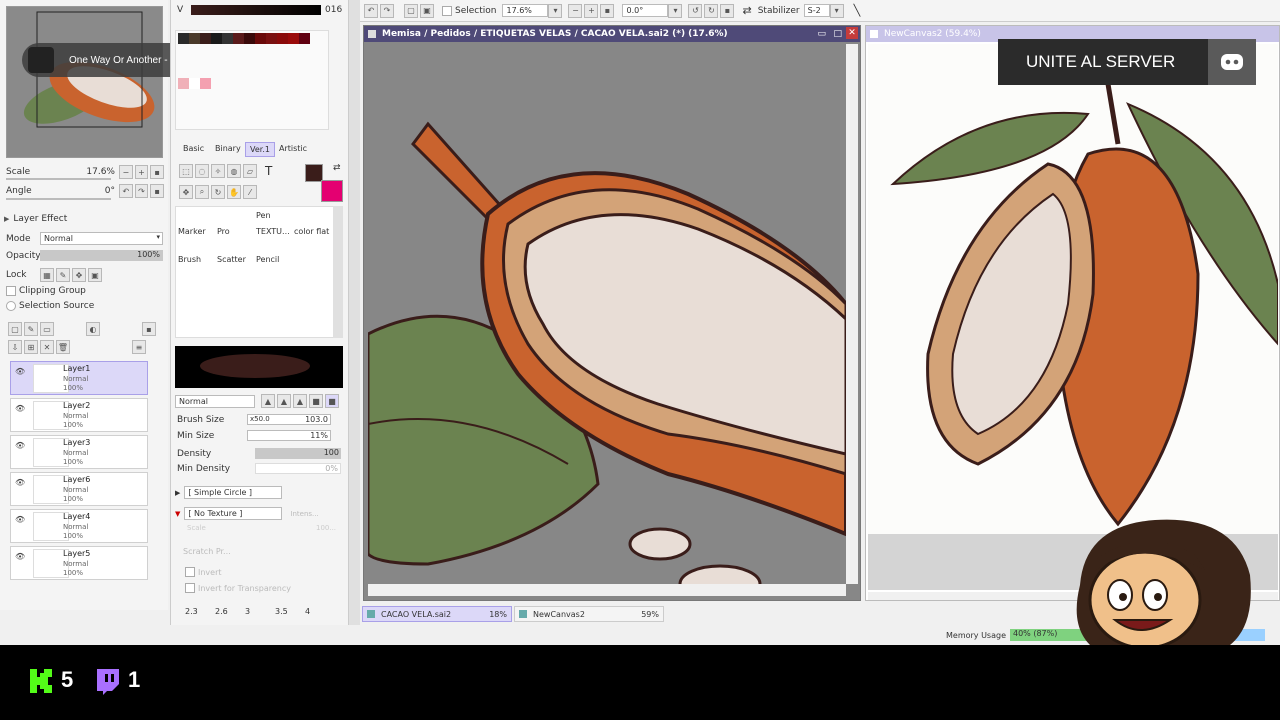 The width and height of the screenshot is (1280, 720). What do you see at coordinates (101, 238) in the screenshot?
I see `layer-mode-select: Normal ▾` at bounding box center [101, 238].